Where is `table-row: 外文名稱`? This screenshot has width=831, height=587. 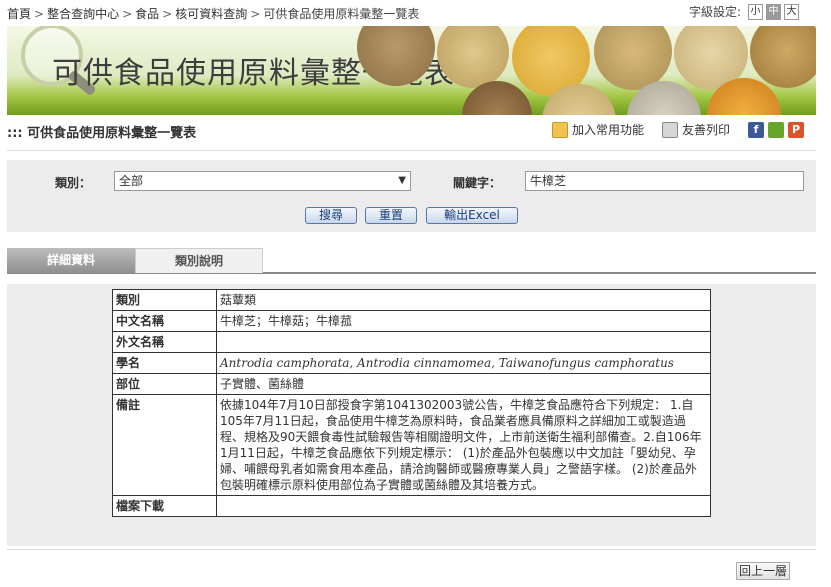 table-row: 外文名稱 is located at coordinates (411, 342).